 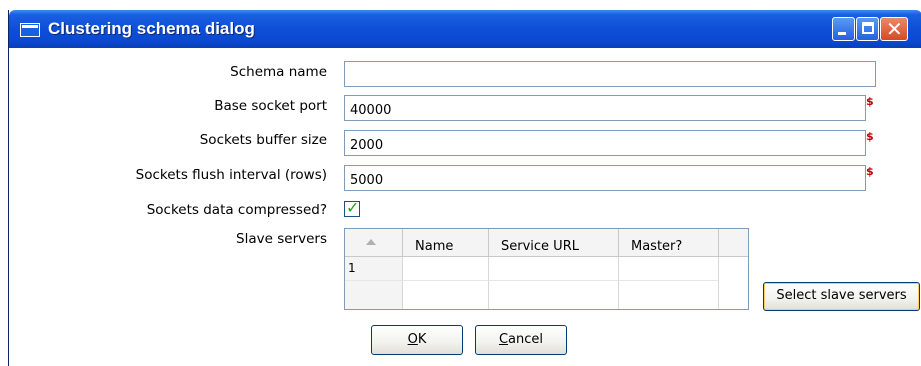 What do you see at coordinates (733, 243) in the screenshot?
I see `column-header-filler` at bounding box center [733, 243].